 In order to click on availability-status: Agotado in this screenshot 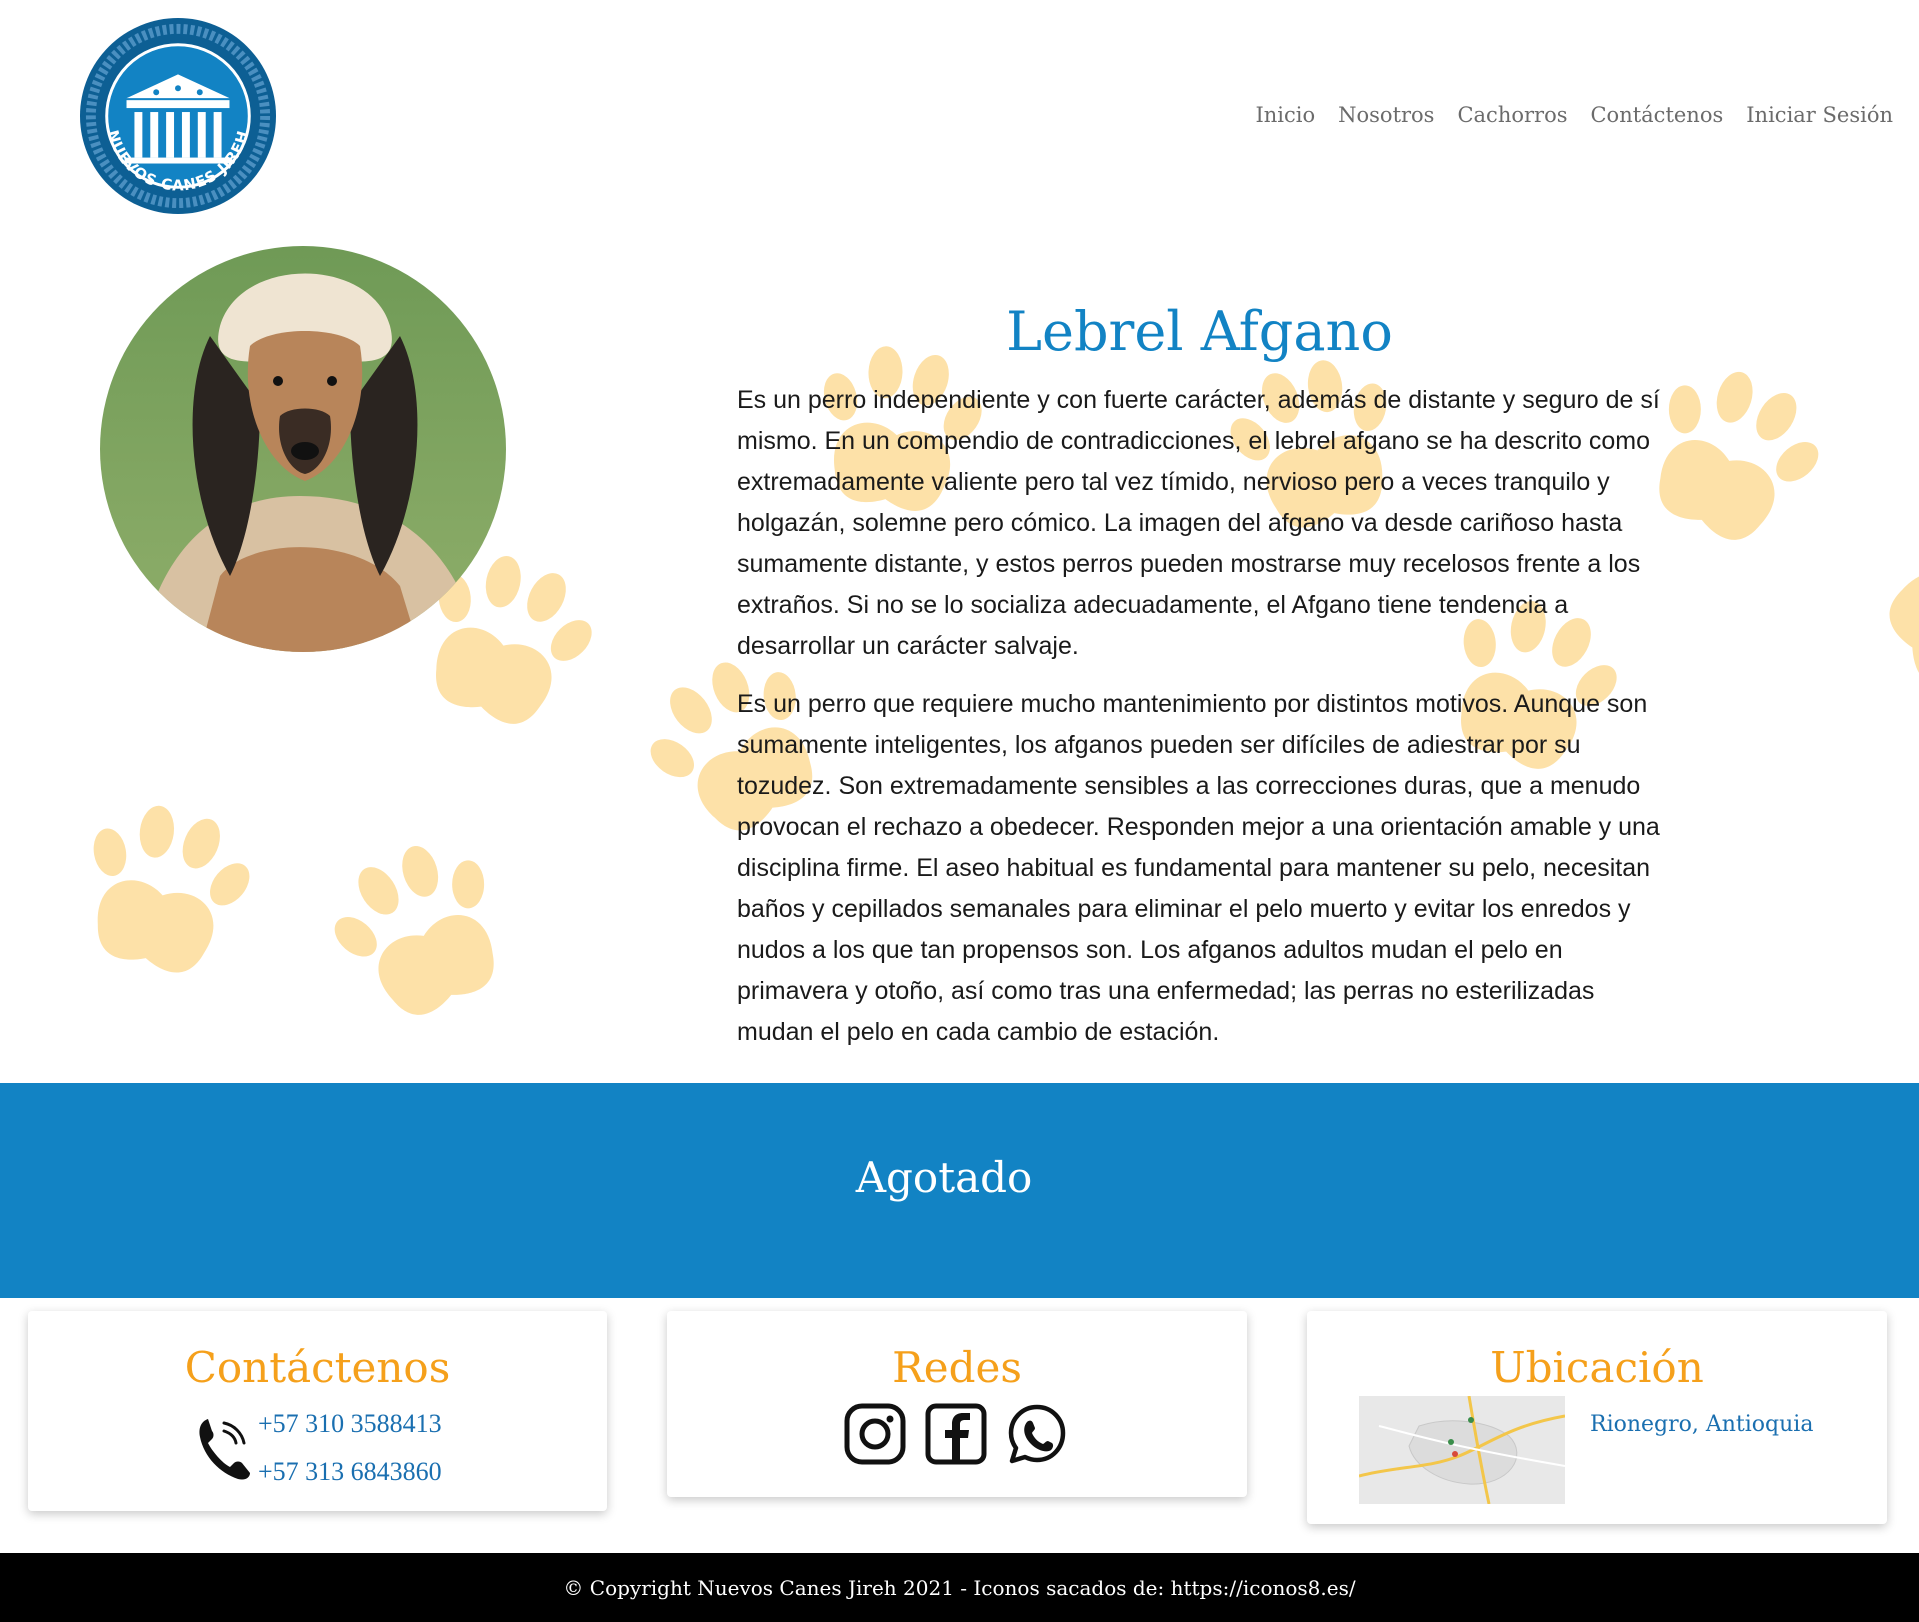, I will do `click(944, 1177)`.